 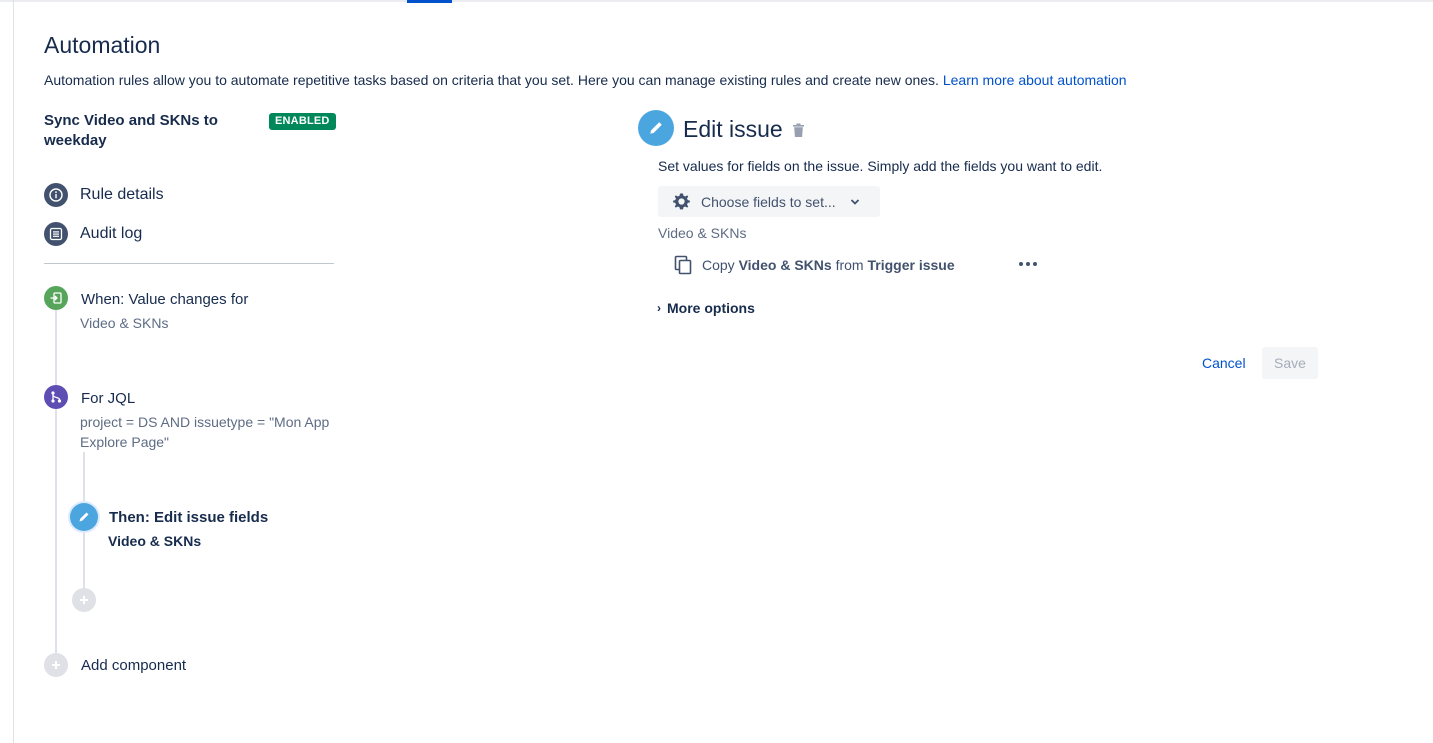 What do you see at coordinates (56, 485) in the screenshot?
I see `rule-flow-line` at bounding box center [56, 485].